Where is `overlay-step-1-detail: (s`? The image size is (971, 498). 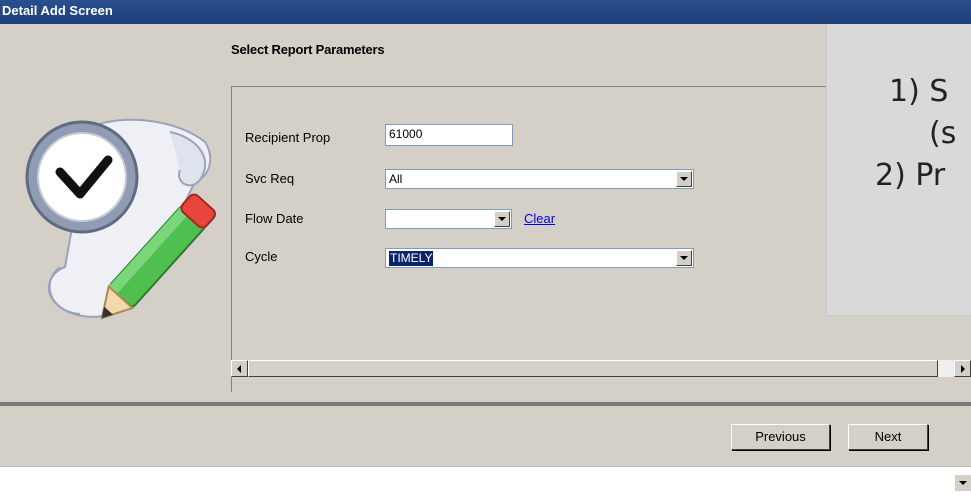 overlay-step-1-detail: (s is located at coordinates (943, 133).